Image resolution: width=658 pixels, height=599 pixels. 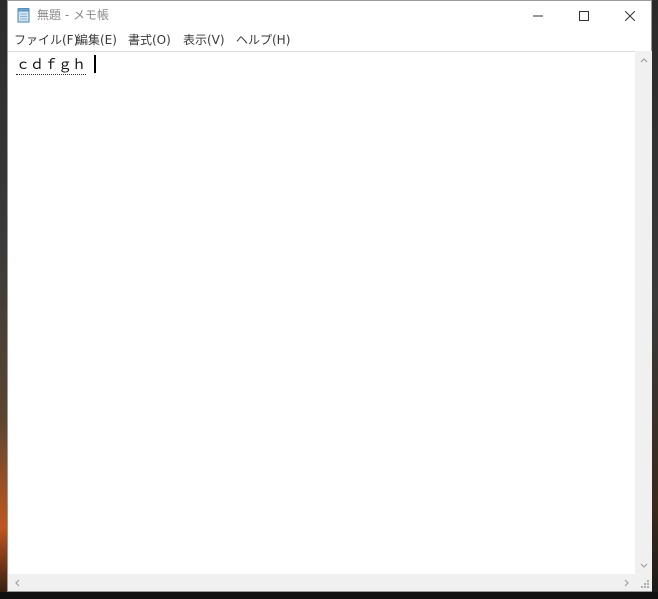 I want to click on chevron-left-icon, so click(x=16, y=582).